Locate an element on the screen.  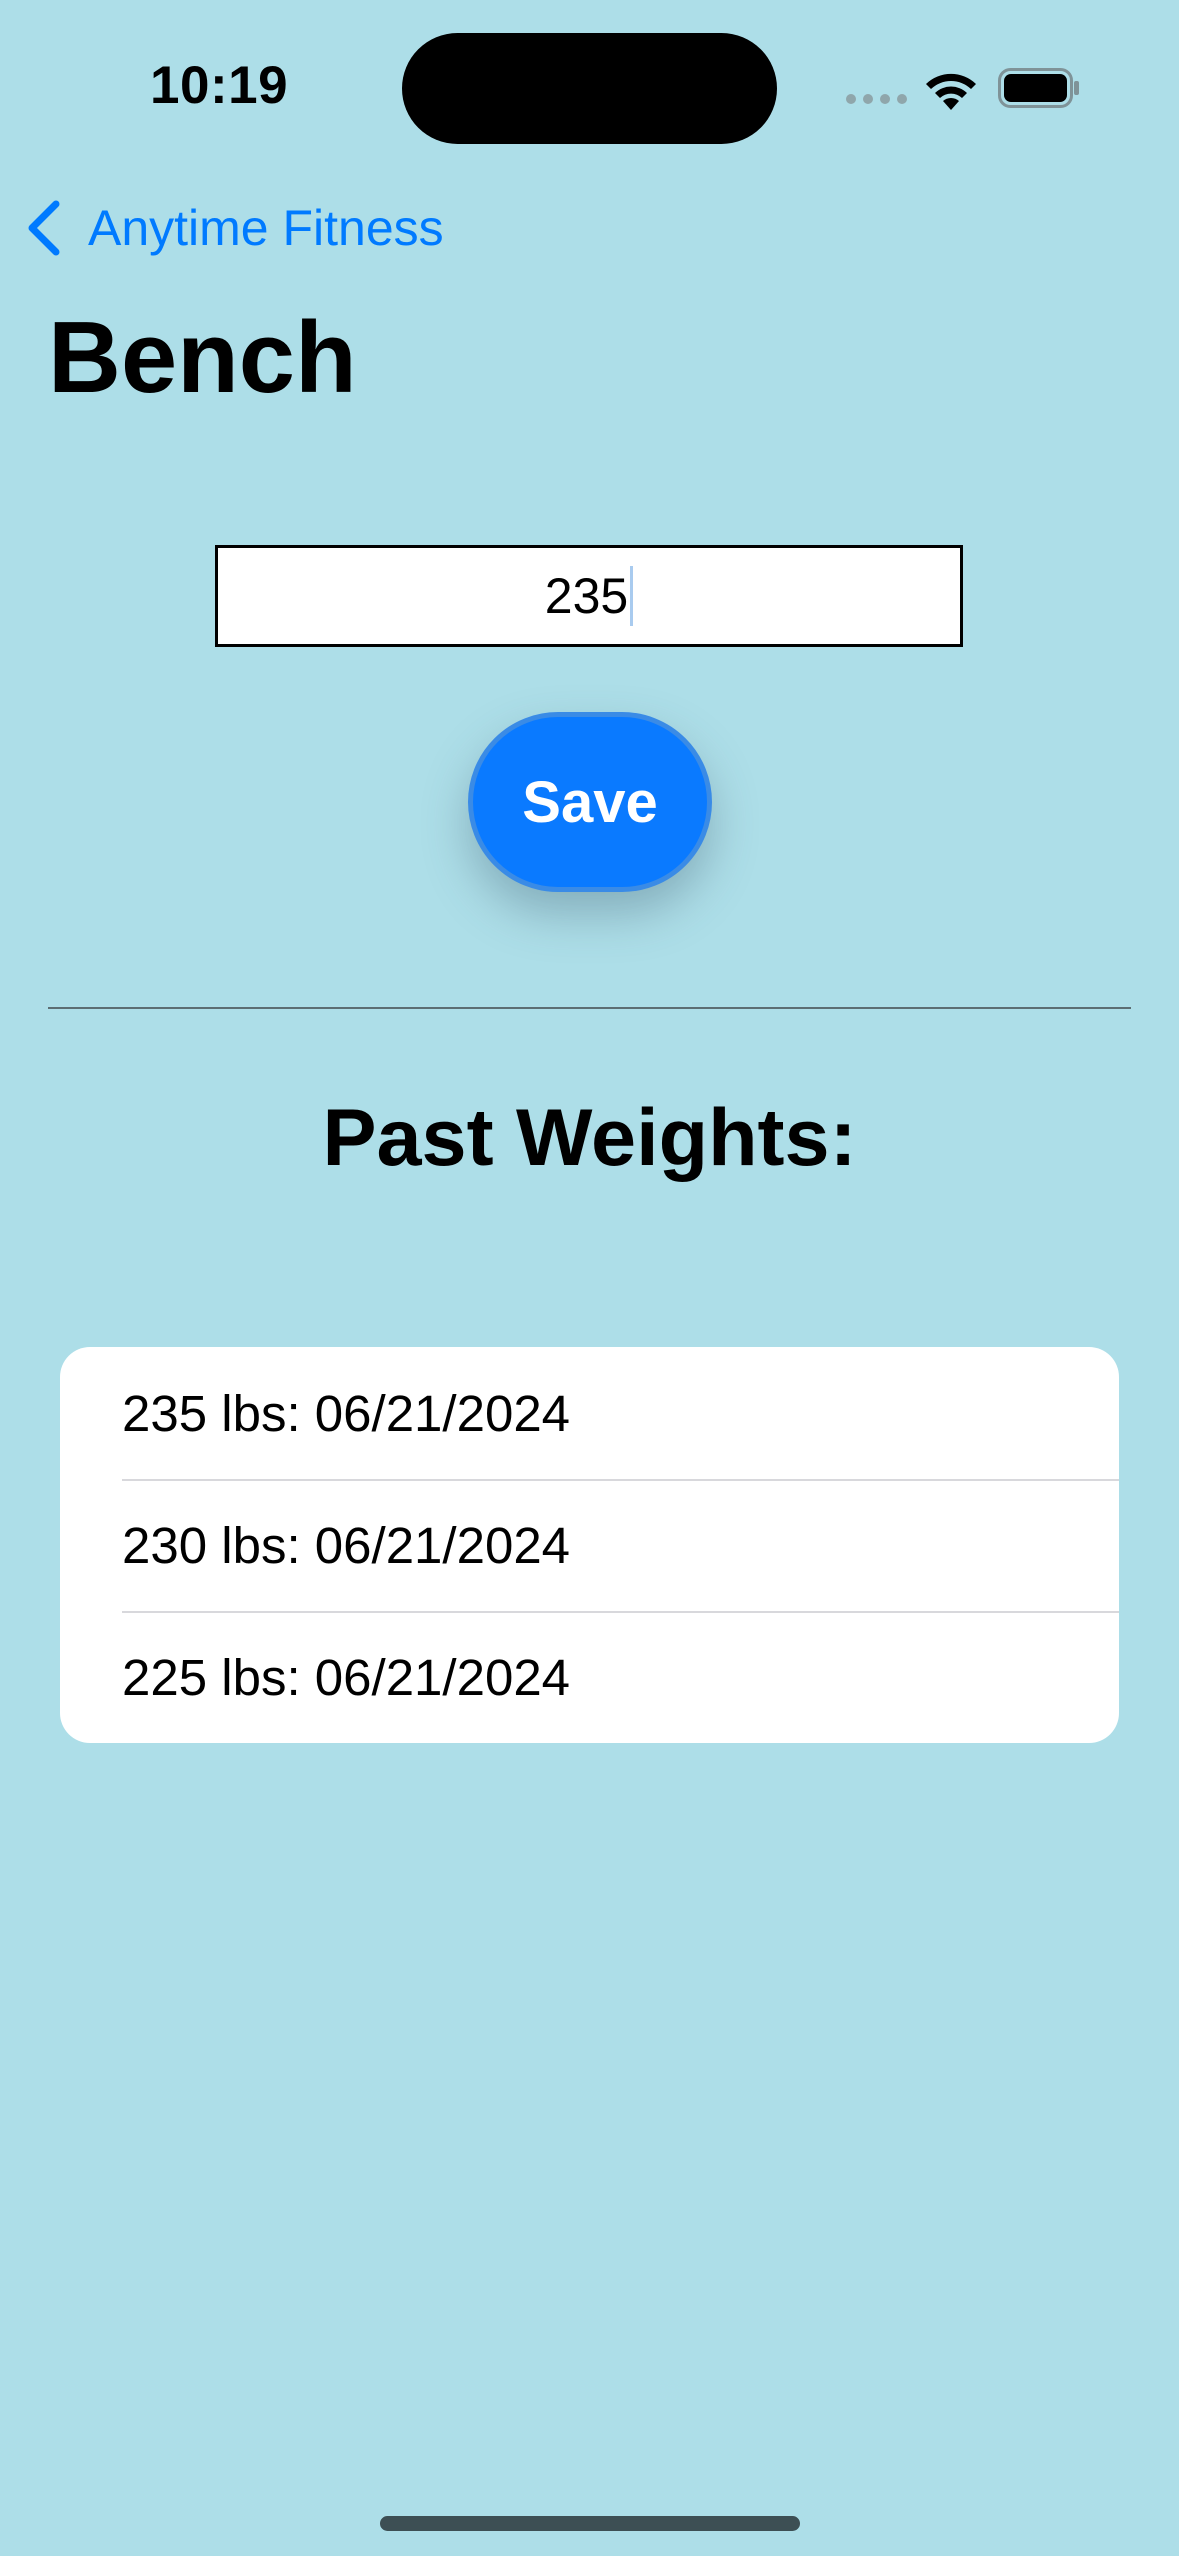
list-item-label: 225 lbs: 06/21/2024 is located at coordinates (346, 1677).